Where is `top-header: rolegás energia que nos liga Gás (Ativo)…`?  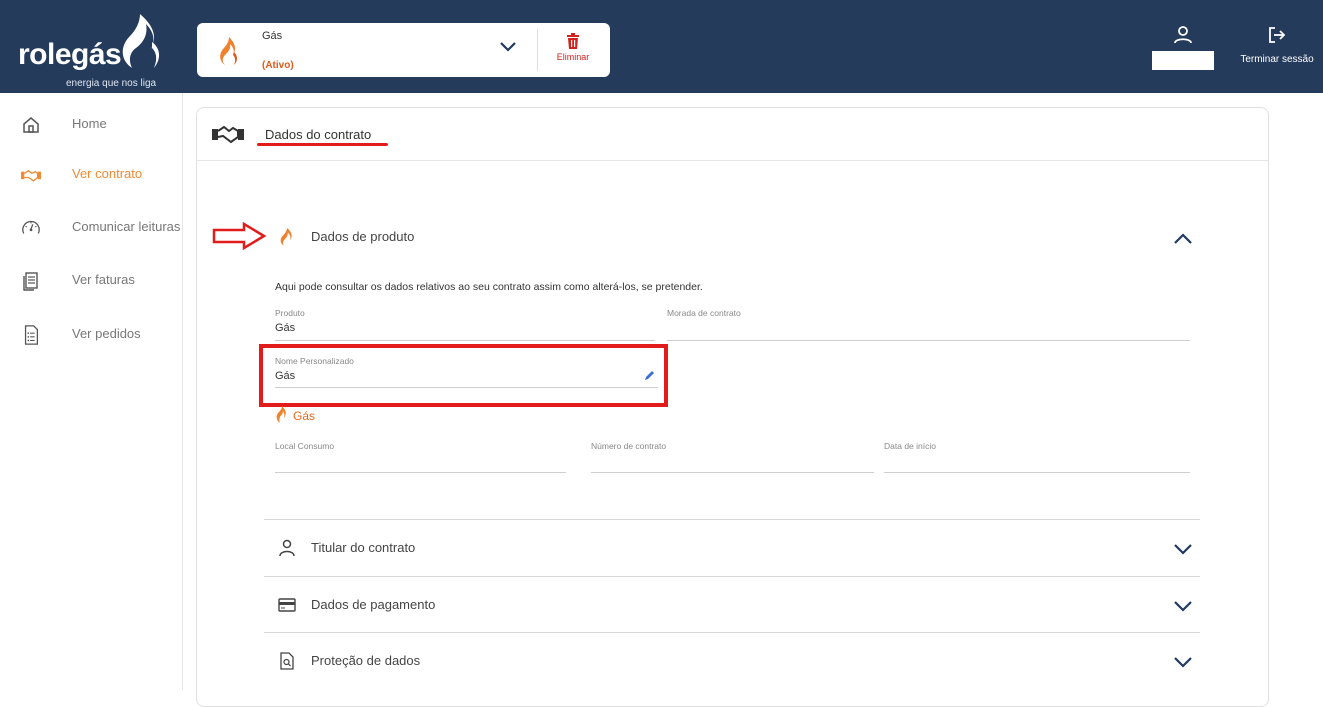 top-header: rolegás energia que nos liga Gás (Ativo)… is located at coordinates (661, 46).